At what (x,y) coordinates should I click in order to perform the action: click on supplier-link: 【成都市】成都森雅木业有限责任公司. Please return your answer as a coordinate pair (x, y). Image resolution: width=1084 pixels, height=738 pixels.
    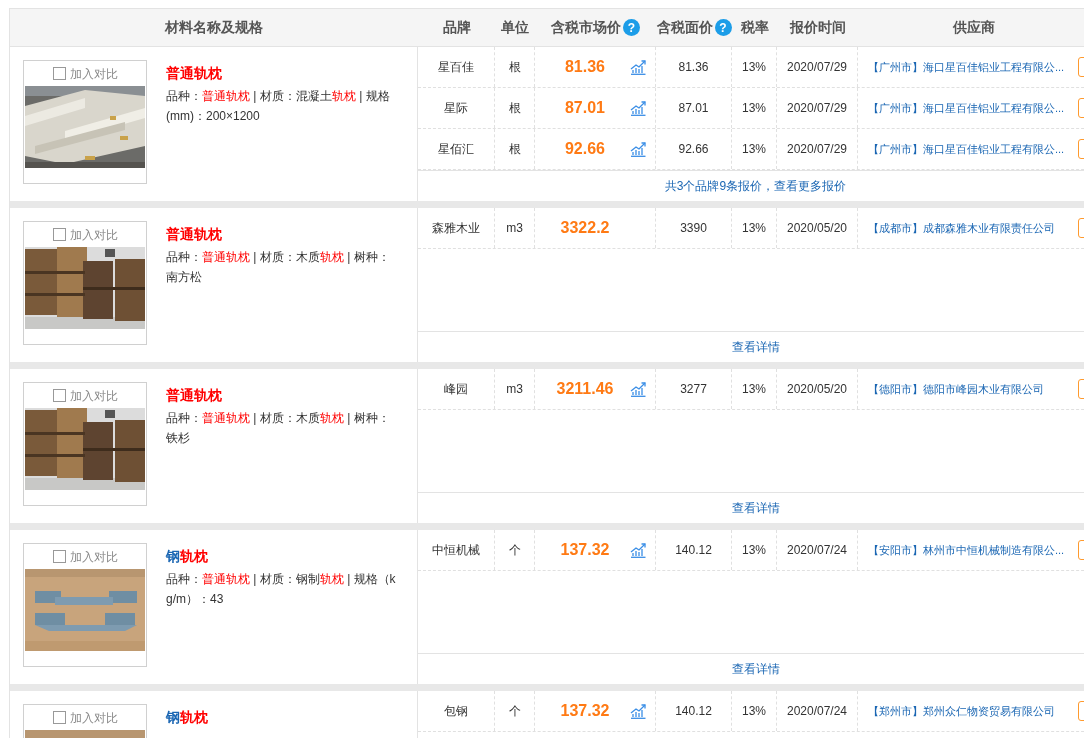
    Looking at the image, I should click on (961, 228).